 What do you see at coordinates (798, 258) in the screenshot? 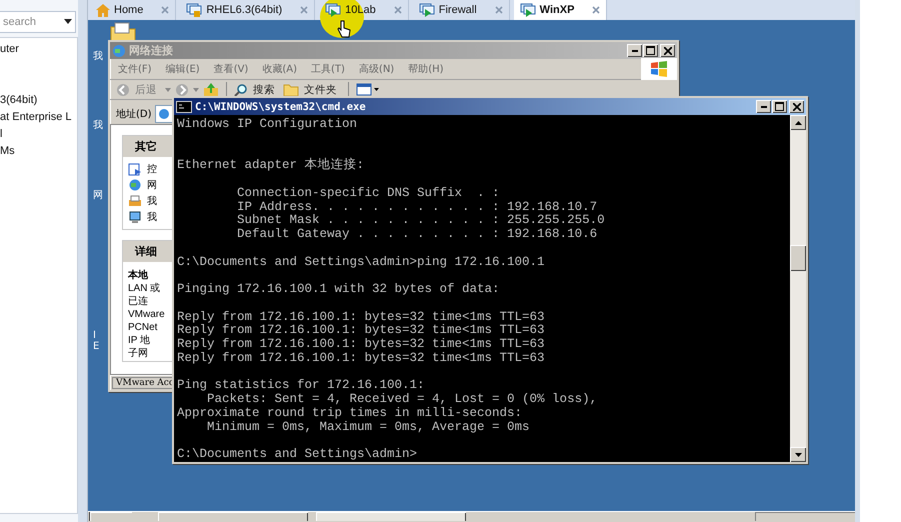
I see `scroll-thumb` at bounding box center [798, 258].